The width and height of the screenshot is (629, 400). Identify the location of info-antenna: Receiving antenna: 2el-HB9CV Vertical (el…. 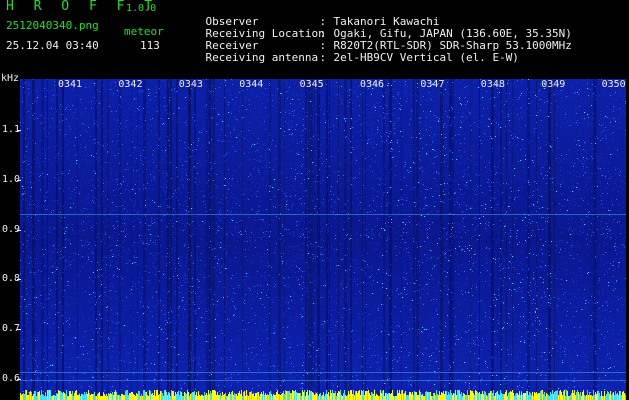
(349, 52).